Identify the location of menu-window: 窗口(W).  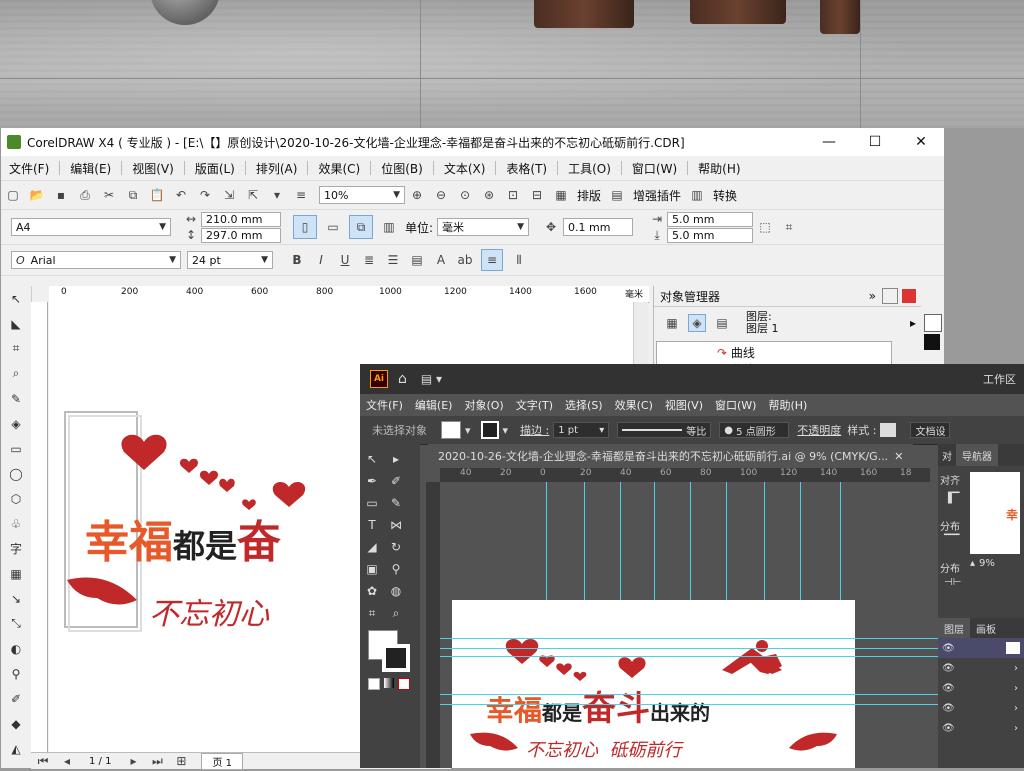
(654, 168).